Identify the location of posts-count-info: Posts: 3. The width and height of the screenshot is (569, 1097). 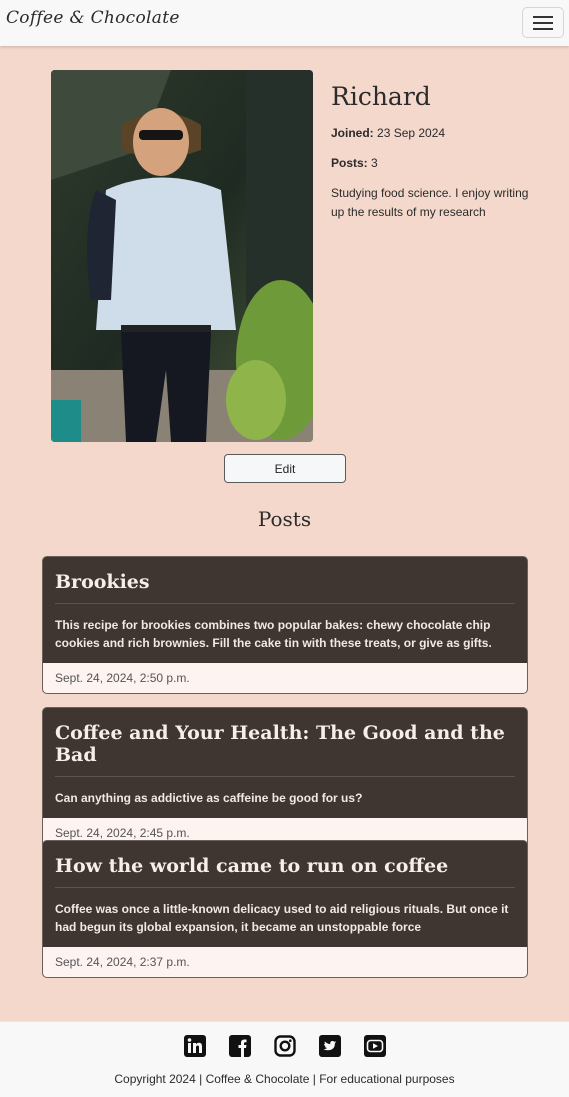
(354, 163).